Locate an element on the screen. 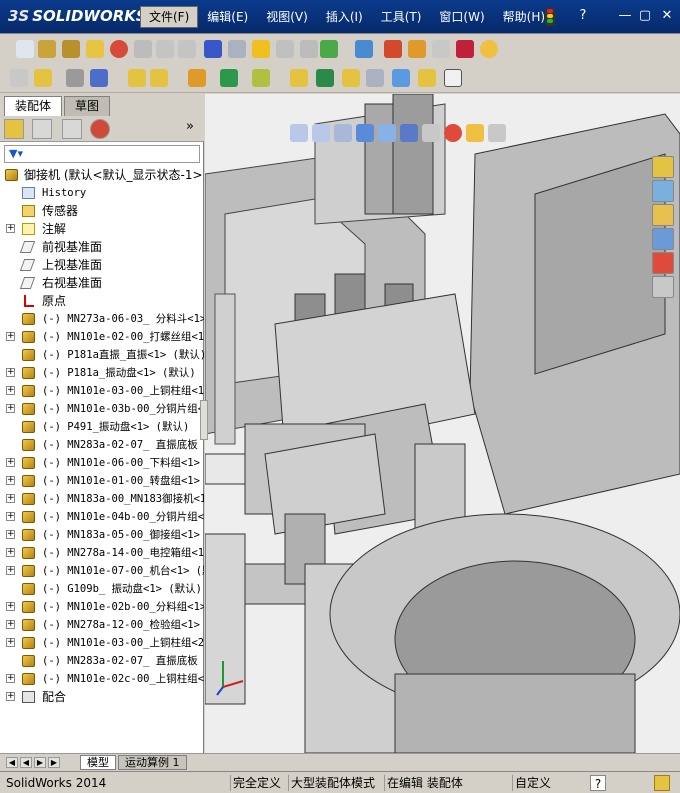 Image resolution: width=680 pixels, height=793 pixels. rotate-component-icon is located at coordinates (159, 78).